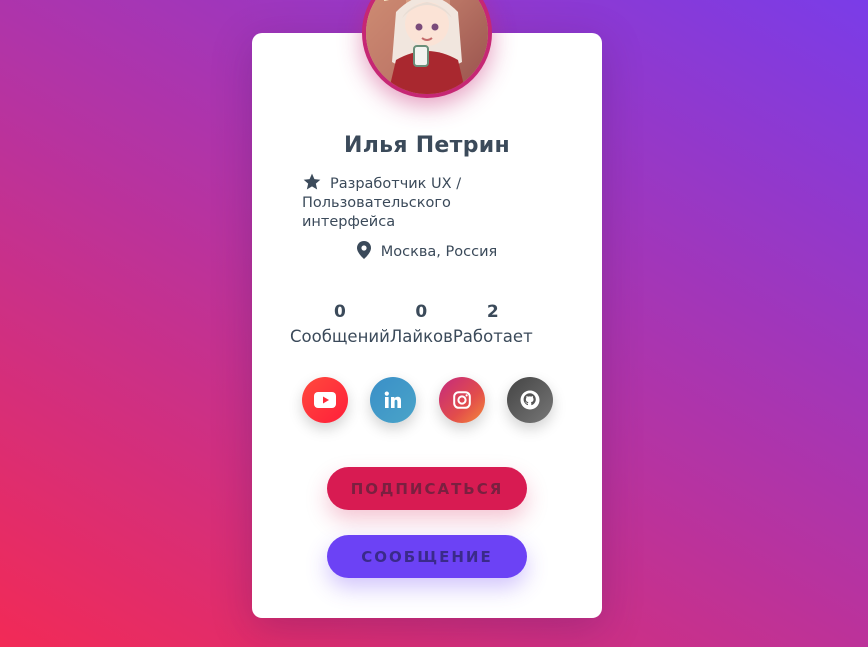  I want to click on profile-location-text: Москва, Россия, so click(439, 252).